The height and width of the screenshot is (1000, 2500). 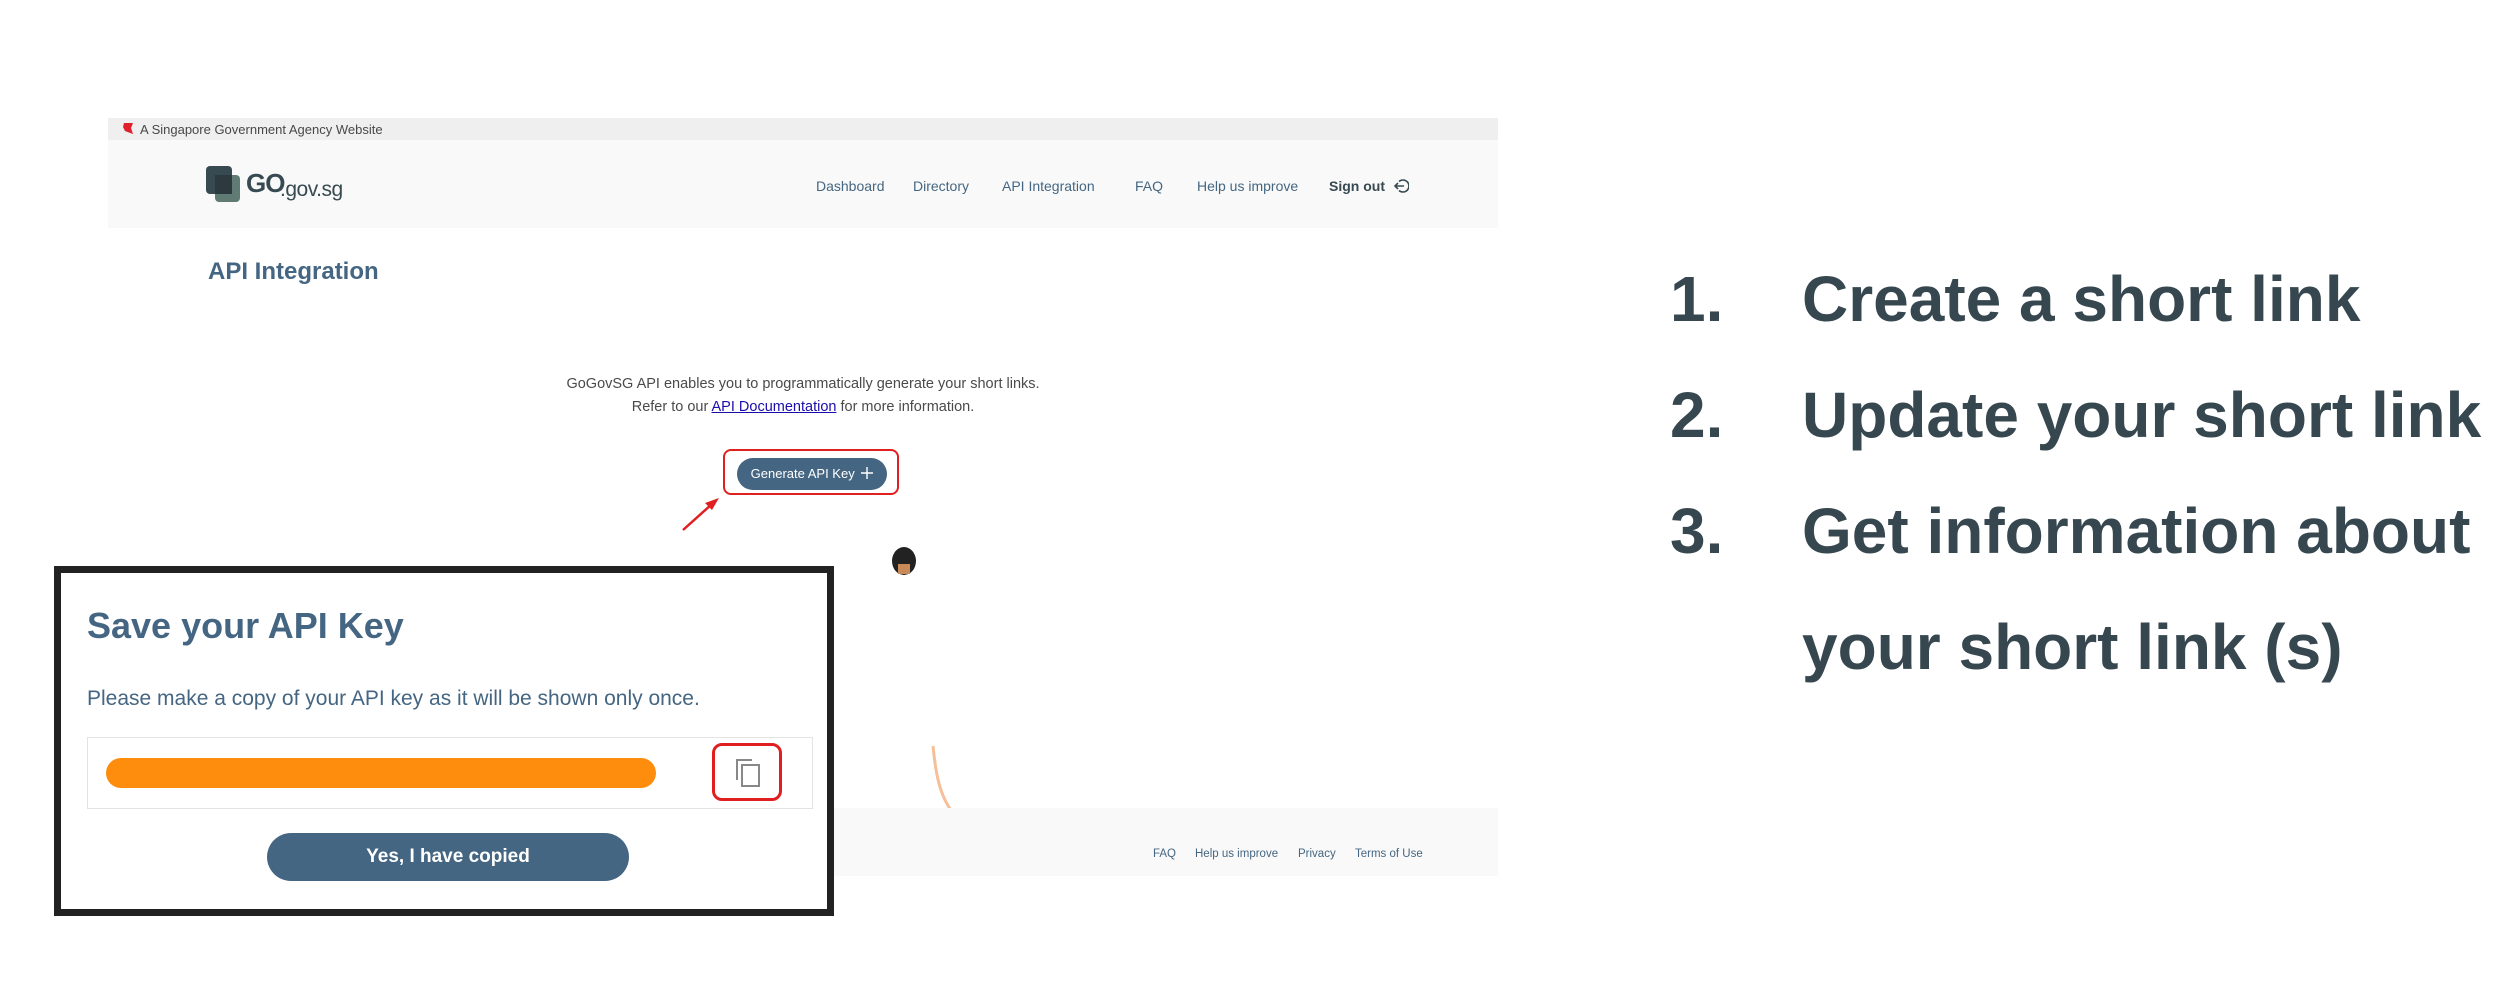 I want to click on step-text: your short link (s), so click(x=2072, y=647).